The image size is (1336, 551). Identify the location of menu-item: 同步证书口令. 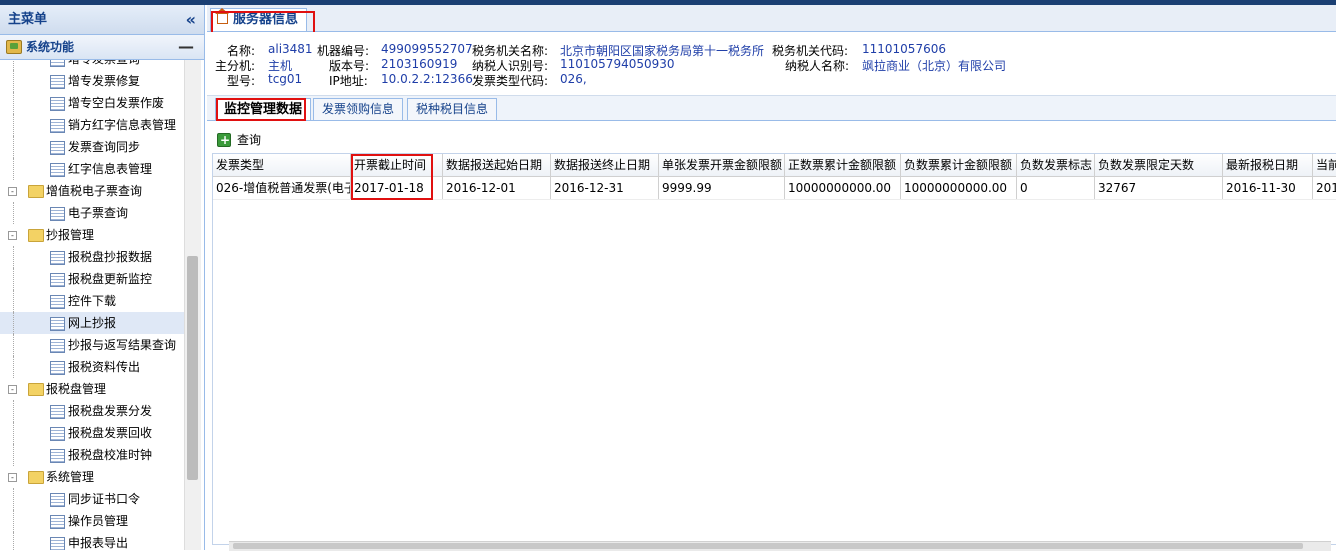
(92, 499).